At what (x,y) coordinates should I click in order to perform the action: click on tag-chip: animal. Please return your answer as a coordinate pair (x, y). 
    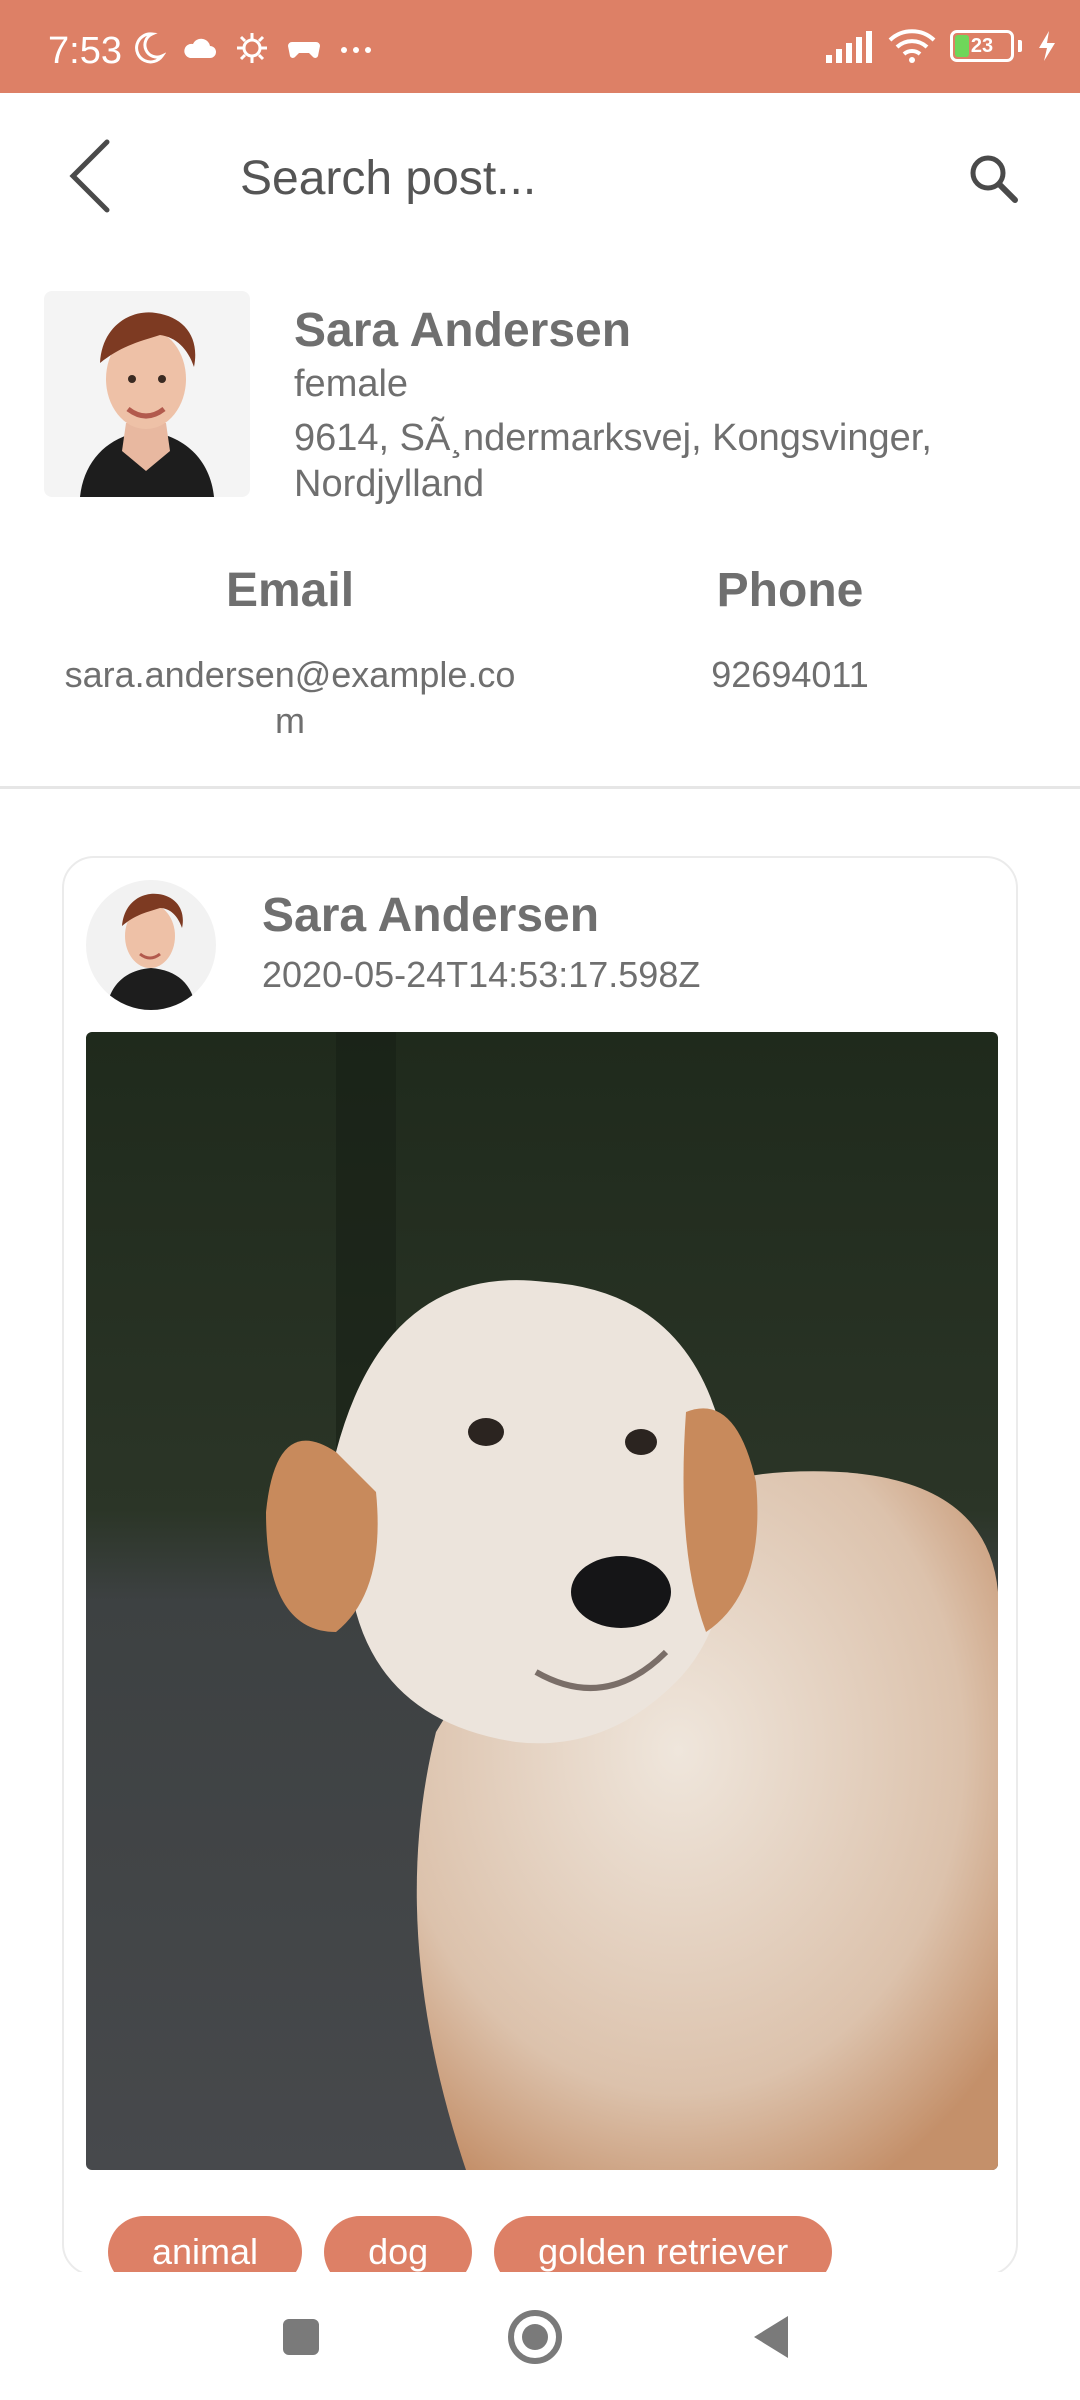
    Looking at the image, I should click on (205, 2245).